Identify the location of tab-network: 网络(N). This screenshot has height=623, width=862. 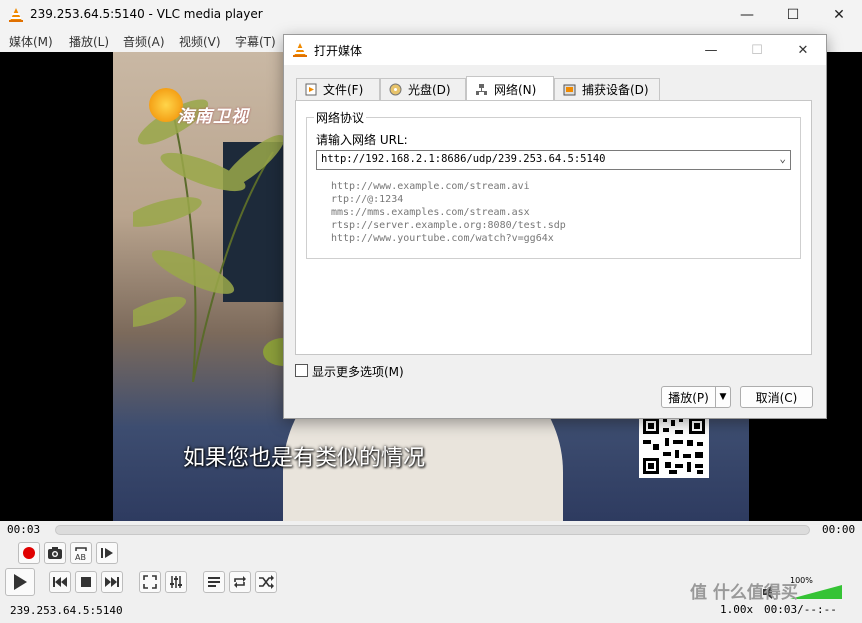
(510, 88).